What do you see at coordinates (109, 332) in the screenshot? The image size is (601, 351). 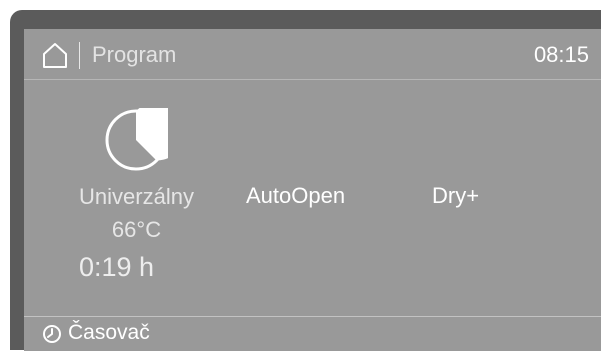 I see `timer-label: Časovač` at bounding box center [109, 332].